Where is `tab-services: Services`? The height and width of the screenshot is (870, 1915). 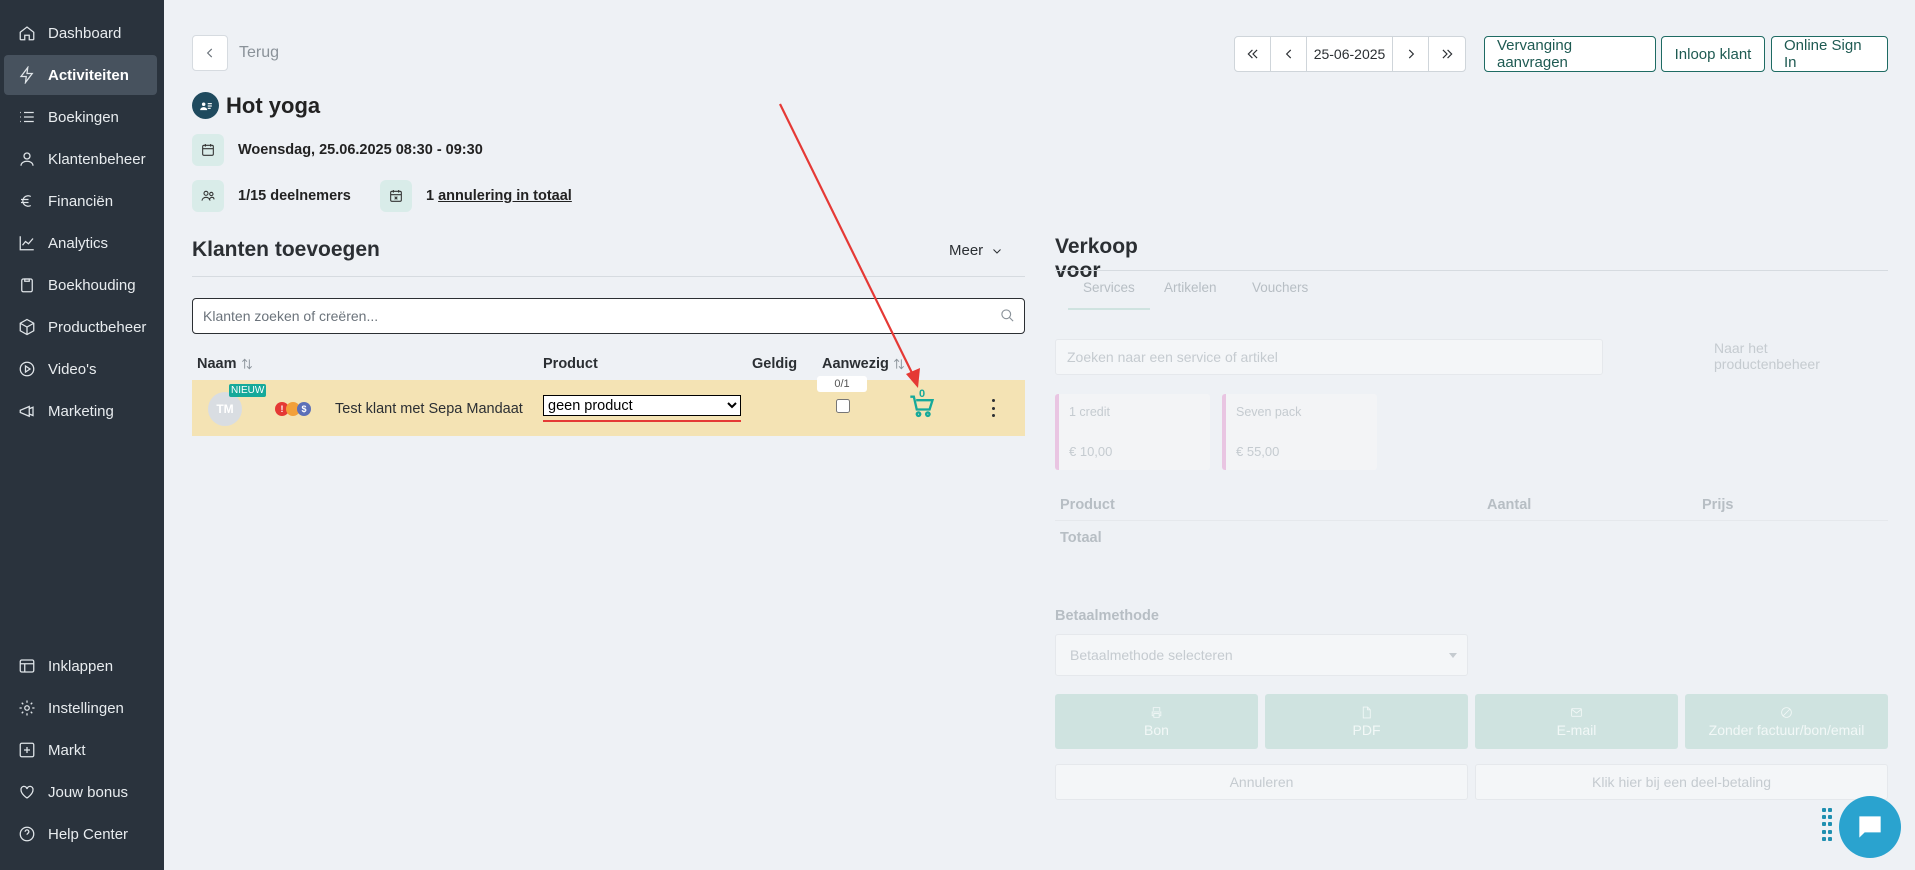 tab-services: Services is located at coordinates (1109, 287).